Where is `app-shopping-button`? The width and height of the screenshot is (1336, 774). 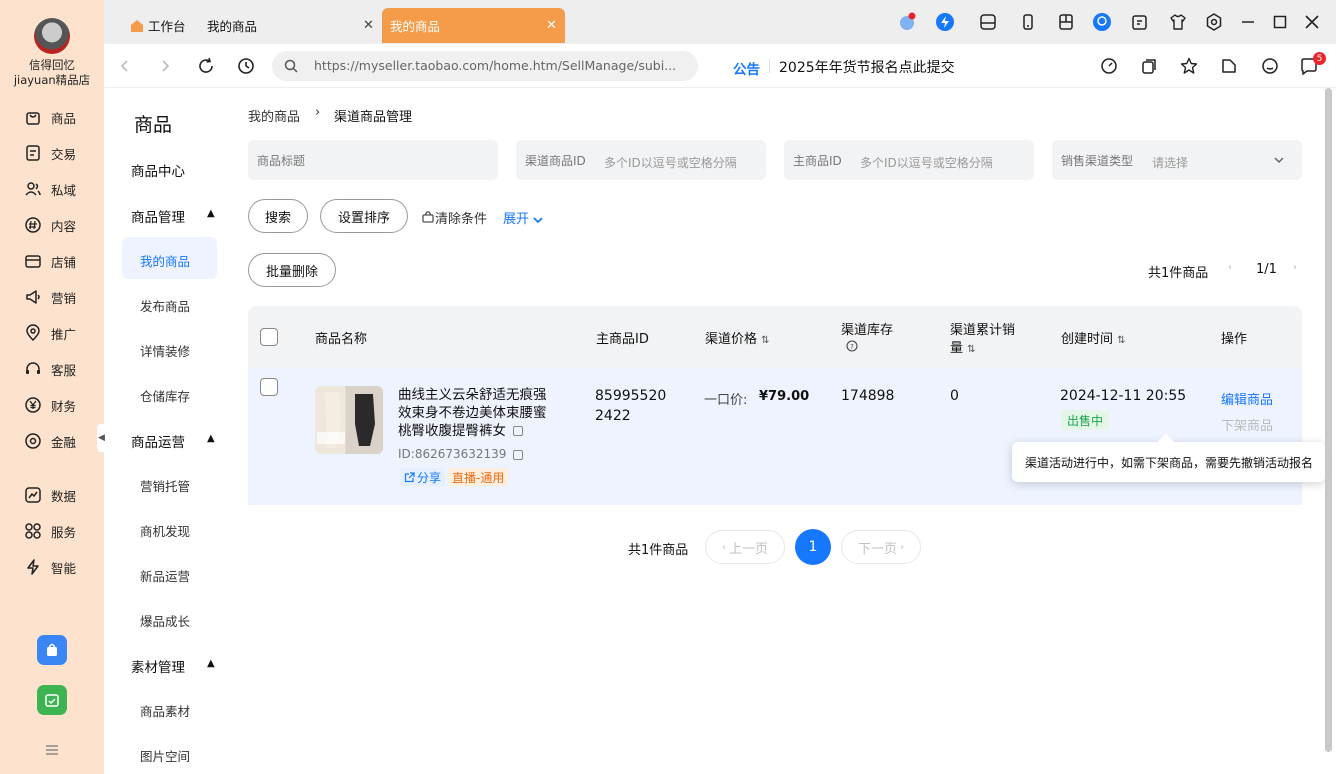 app-shopping-button is located at coordinates (52, 650).